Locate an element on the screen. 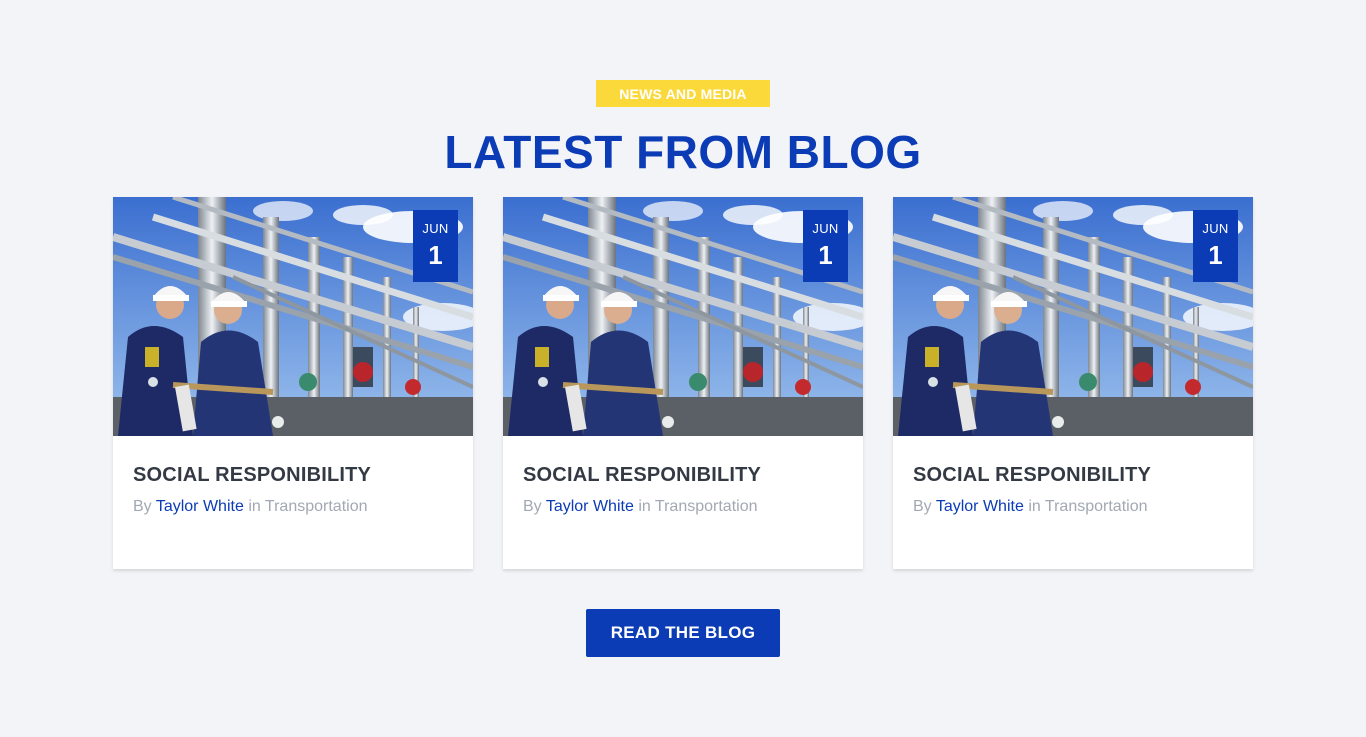  section-badge: NEWS AND MEDIA is located at coordinates (683, 93).